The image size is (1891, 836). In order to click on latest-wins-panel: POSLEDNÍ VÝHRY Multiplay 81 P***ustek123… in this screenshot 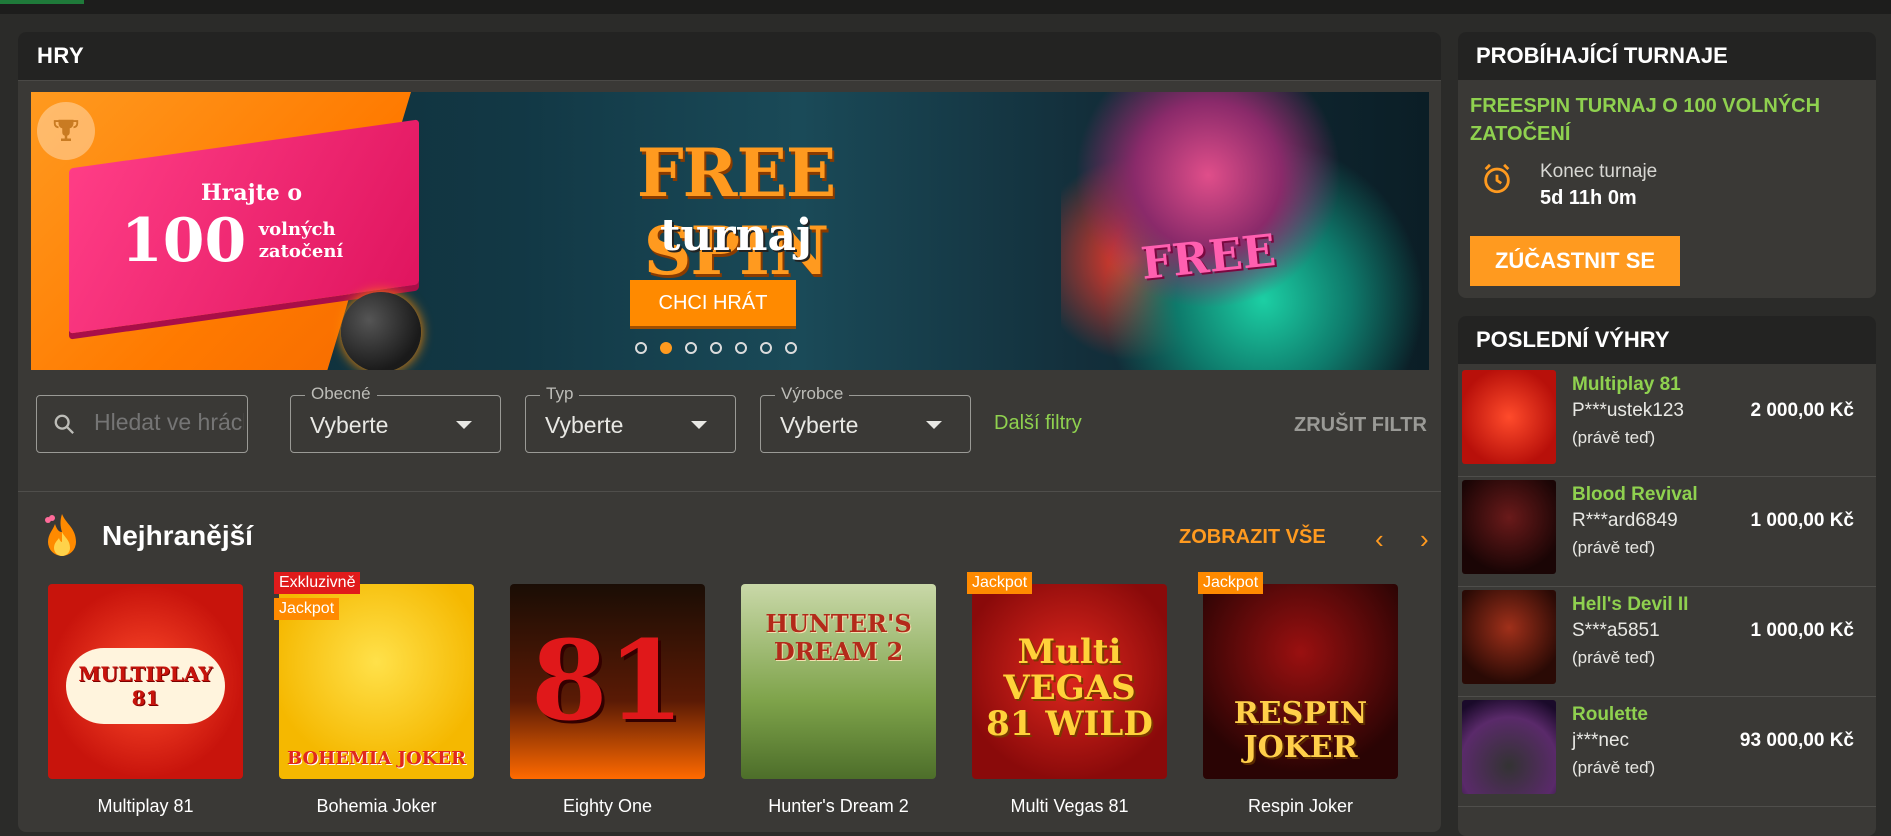, I will do `click(1667, 576)`.